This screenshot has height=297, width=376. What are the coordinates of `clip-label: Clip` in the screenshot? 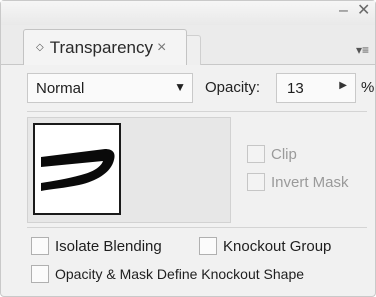 It's located at (284, 154).